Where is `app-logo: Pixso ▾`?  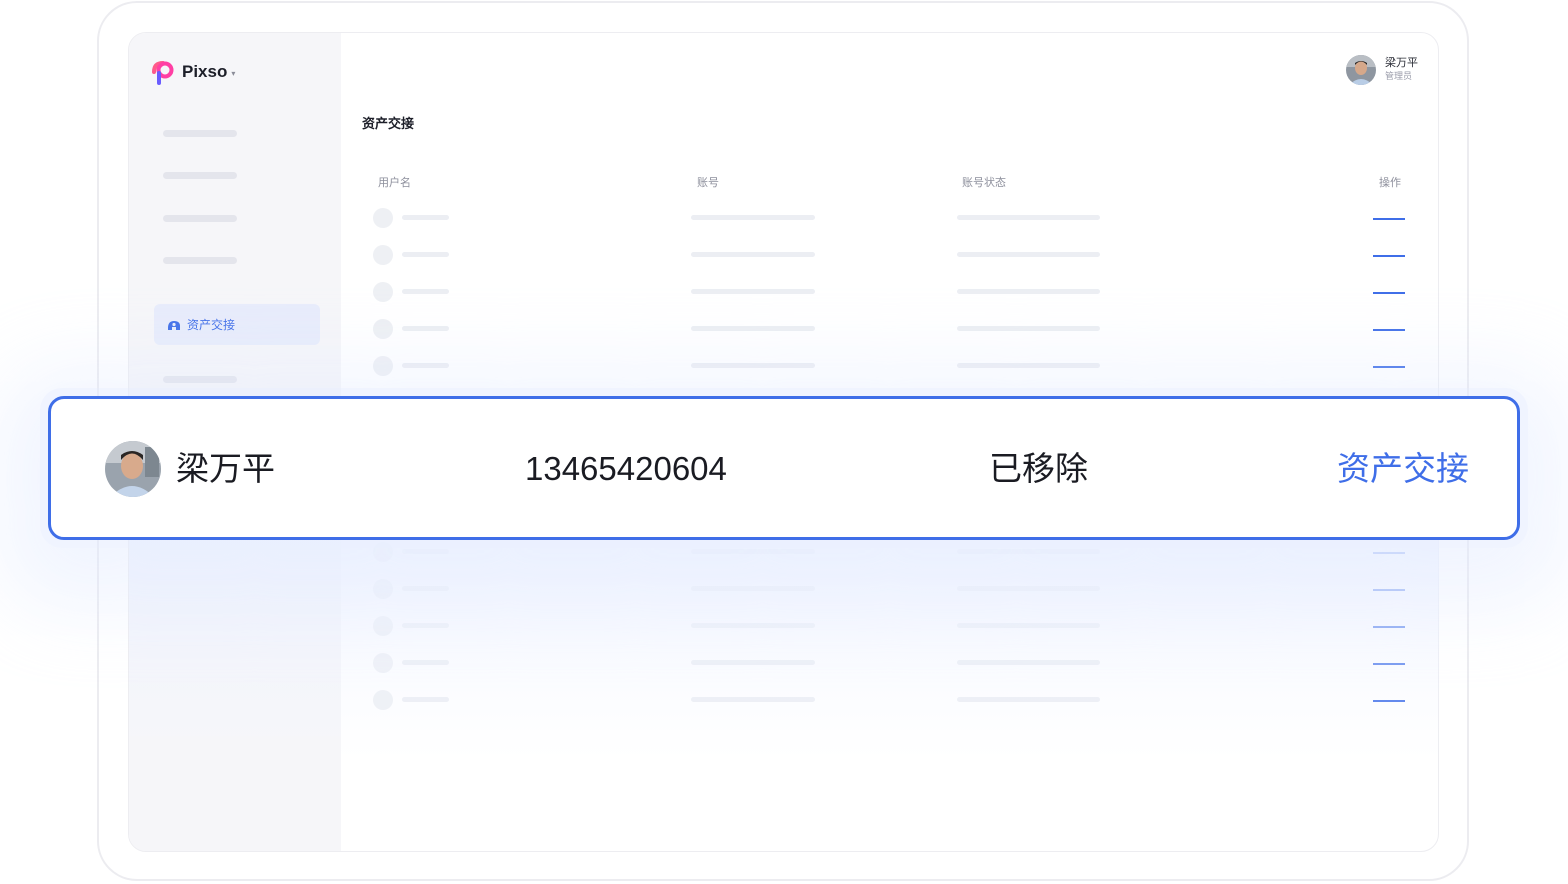
app-logo: Pixso ▾ is located at coordinates (192, 72).